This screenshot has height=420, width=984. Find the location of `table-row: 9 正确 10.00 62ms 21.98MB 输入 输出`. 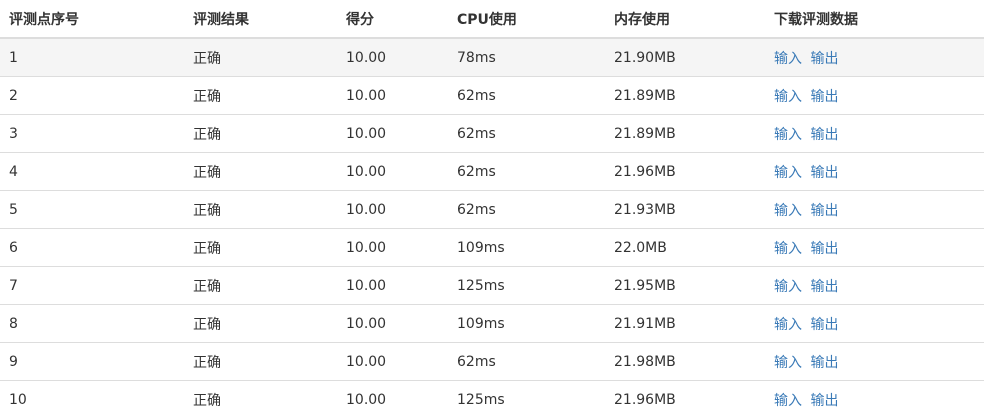

table-row: 9 正确 10.00 62ms 21.98MB 输入 输出 is located at coordinates (492, 361).